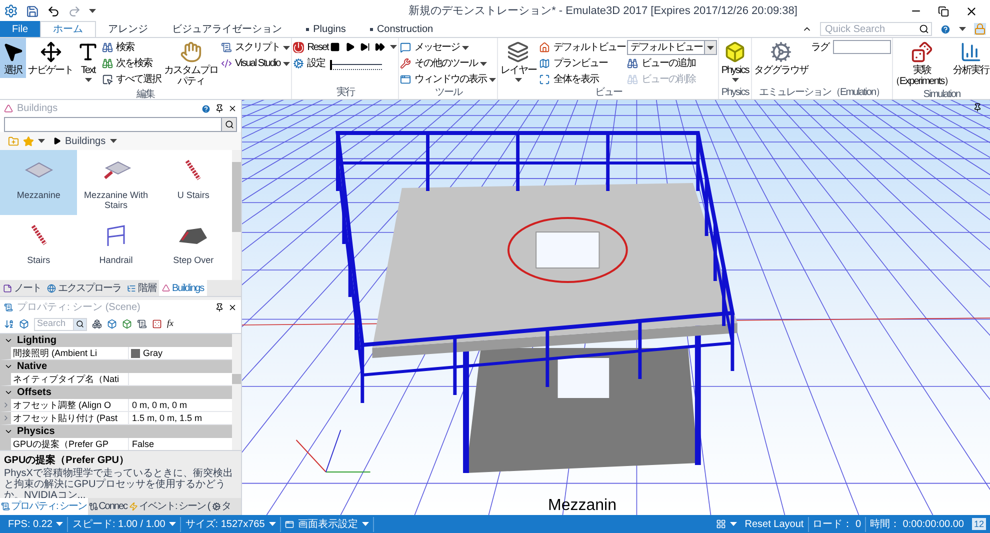 The height and width of the screenshot is (533, 990). Describe the element at coordinates (183, 288) in the screenshot. I see `panel-tab: Buildings` at that location.